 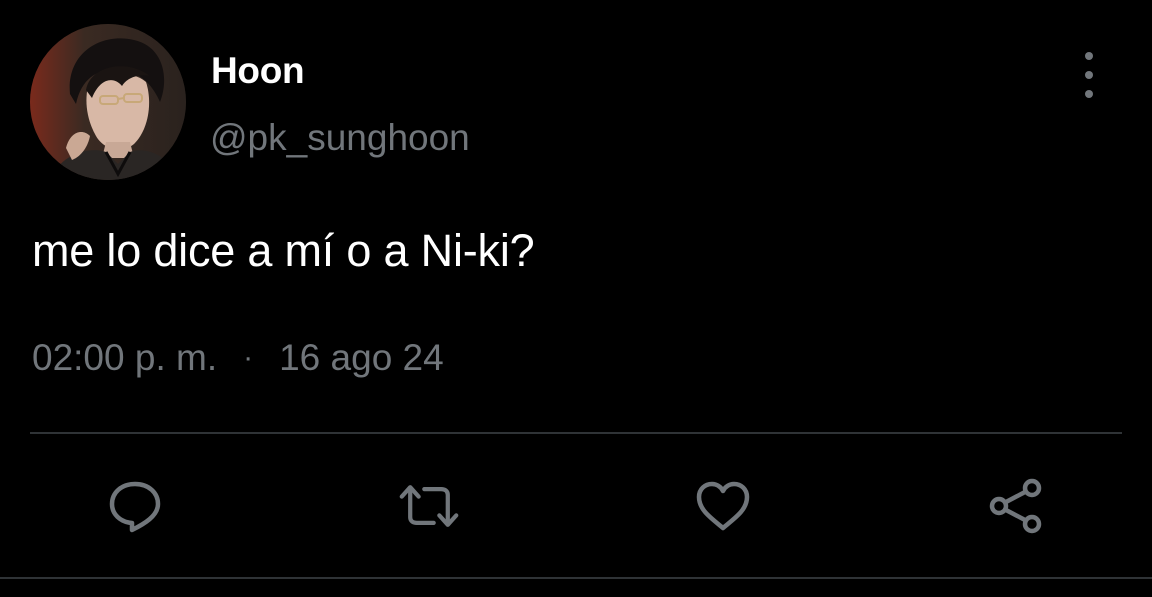 I want to click on reply-button, so click(x=135, y=506).